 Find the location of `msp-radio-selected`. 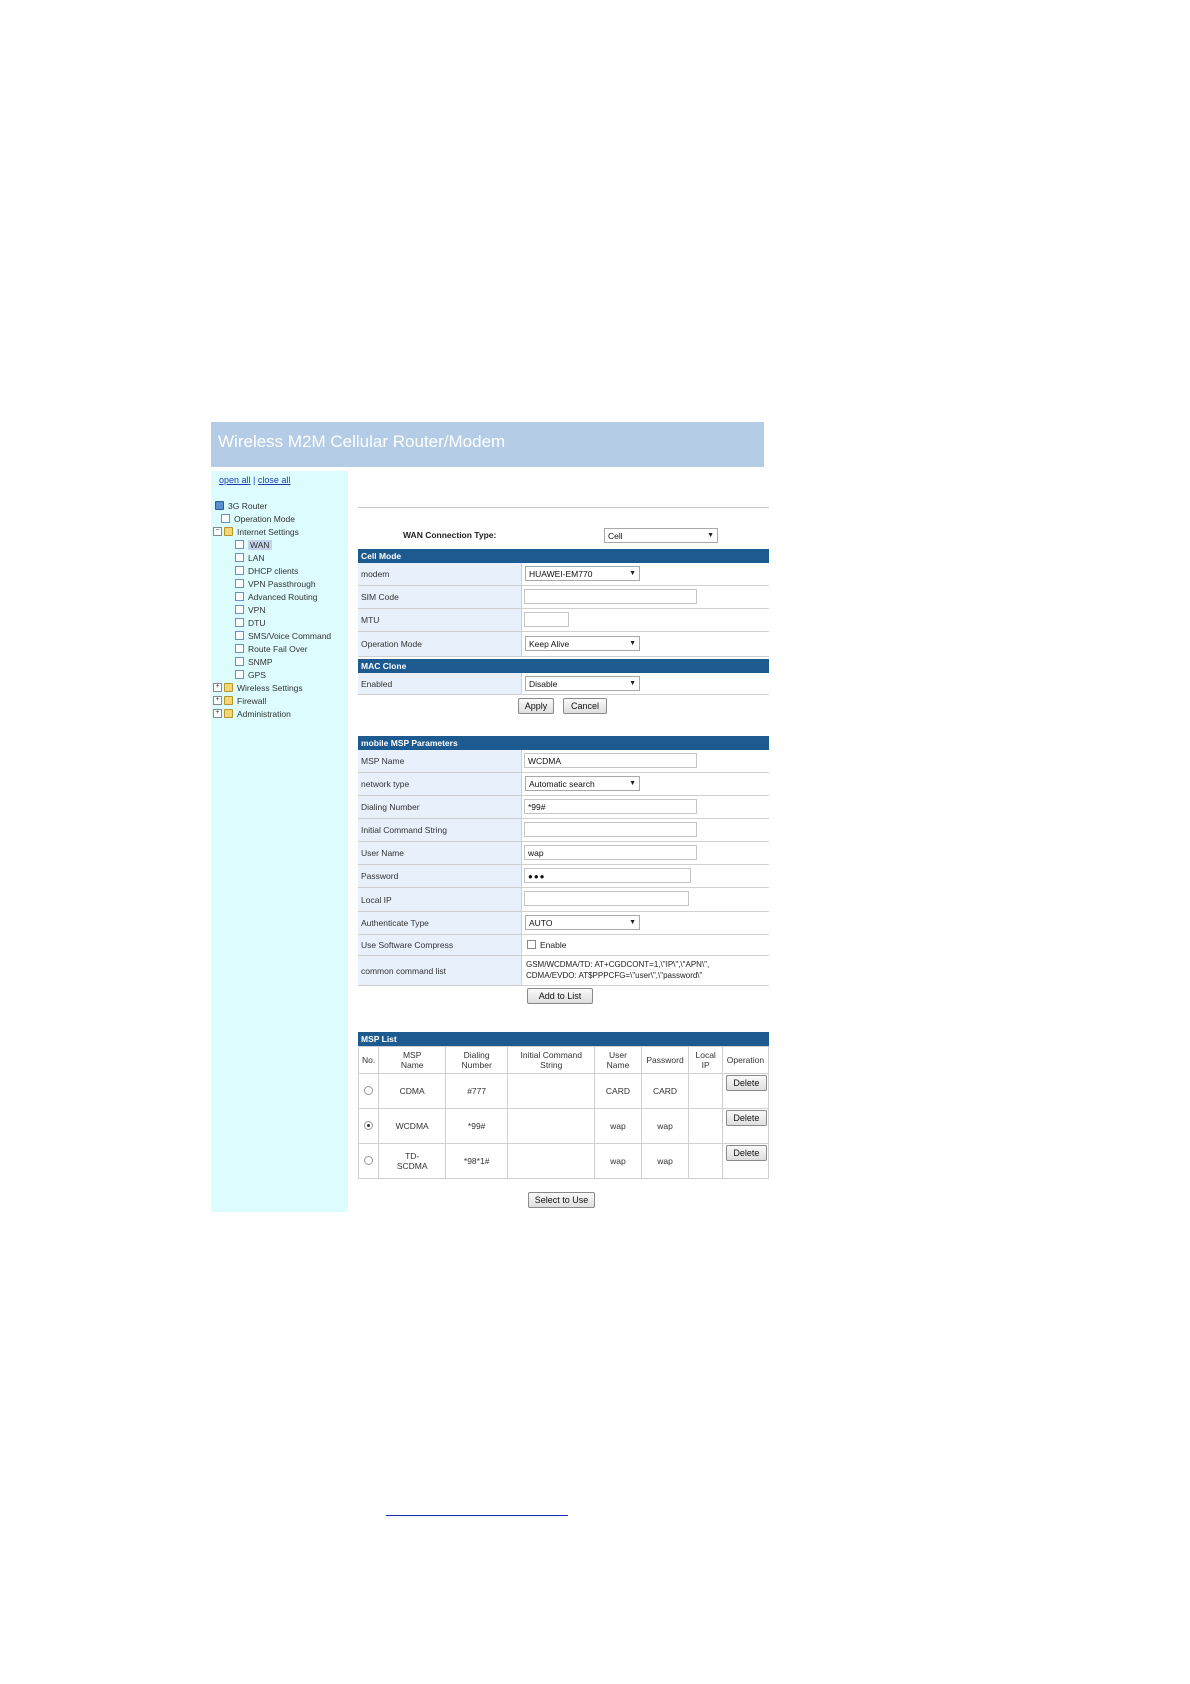

msp-radio-selected is located at coordinates (368, 1125).